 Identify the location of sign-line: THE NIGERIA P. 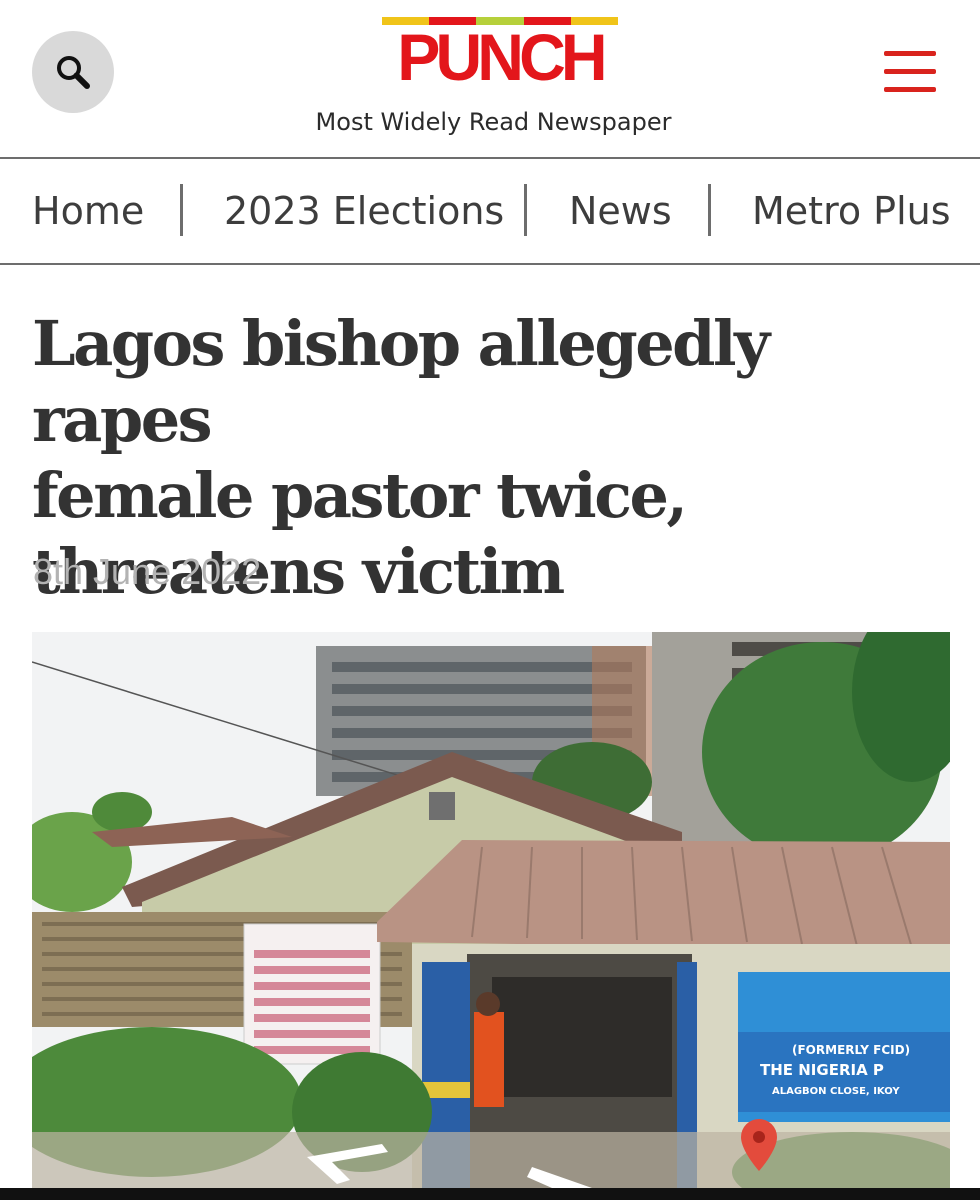
(822, 1070).